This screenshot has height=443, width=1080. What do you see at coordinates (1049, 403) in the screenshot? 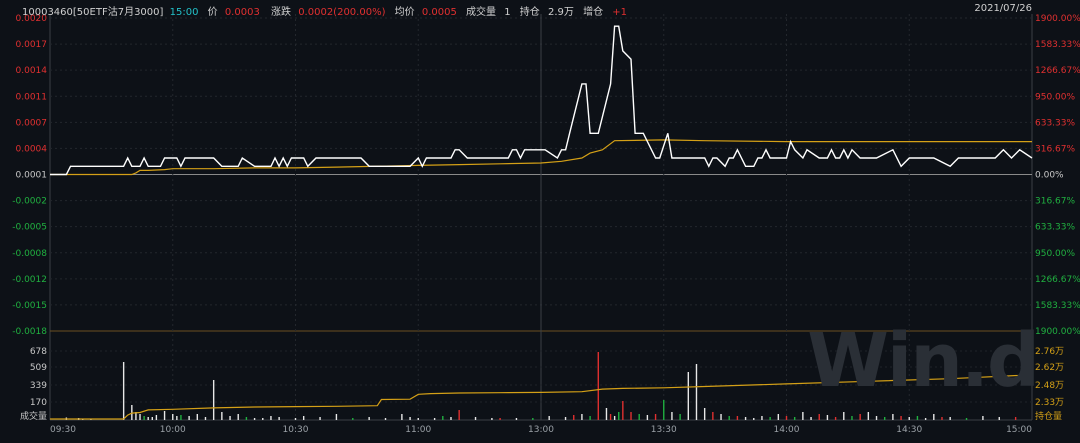
I see `oi-y-tick-label: 2.33万` at bounding box center [1049, 403].